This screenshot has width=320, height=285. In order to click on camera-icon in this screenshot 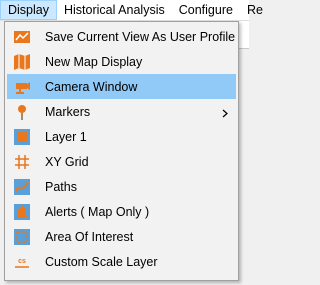, I will do `click(22, 87)`.